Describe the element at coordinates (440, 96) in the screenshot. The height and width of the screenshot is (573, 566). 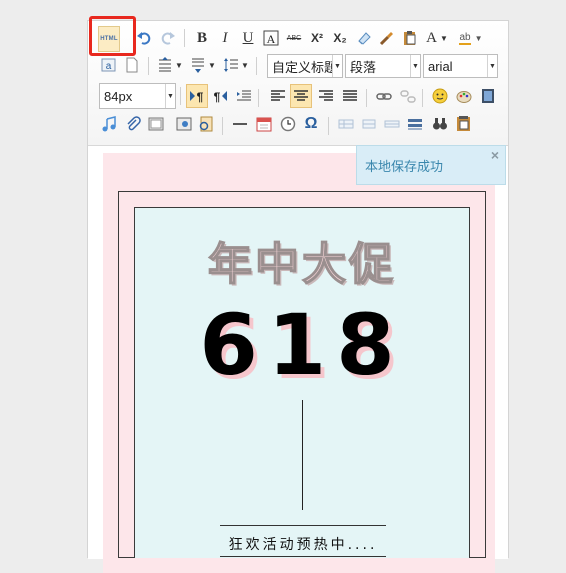
I see `emoticon-icon` at that location.